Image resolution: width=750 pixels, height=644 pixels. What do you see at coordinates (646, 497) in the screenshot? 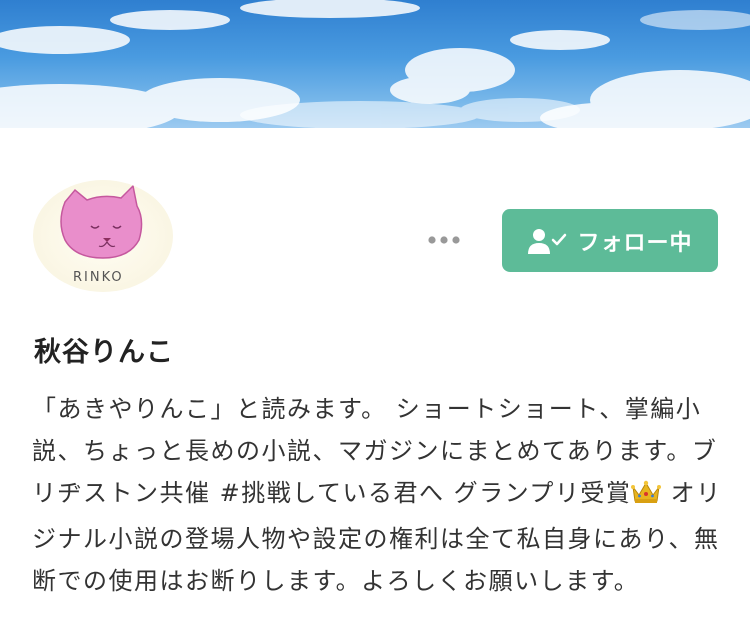
I see `crown-icon` at bounding box center [646, 497].